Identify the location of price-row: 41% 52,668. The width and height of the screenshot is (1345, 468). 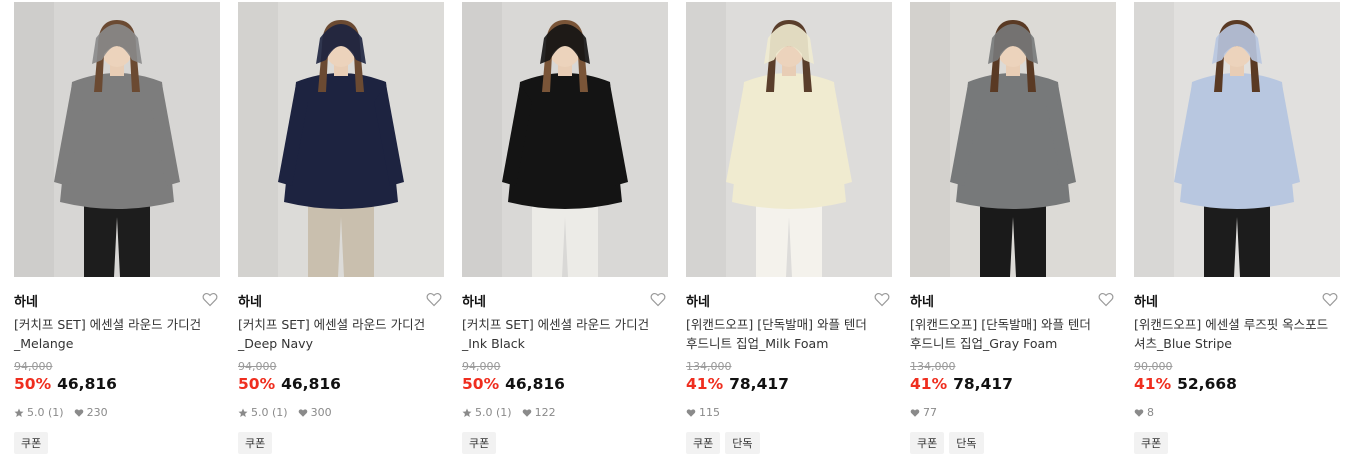
(1185, 384).